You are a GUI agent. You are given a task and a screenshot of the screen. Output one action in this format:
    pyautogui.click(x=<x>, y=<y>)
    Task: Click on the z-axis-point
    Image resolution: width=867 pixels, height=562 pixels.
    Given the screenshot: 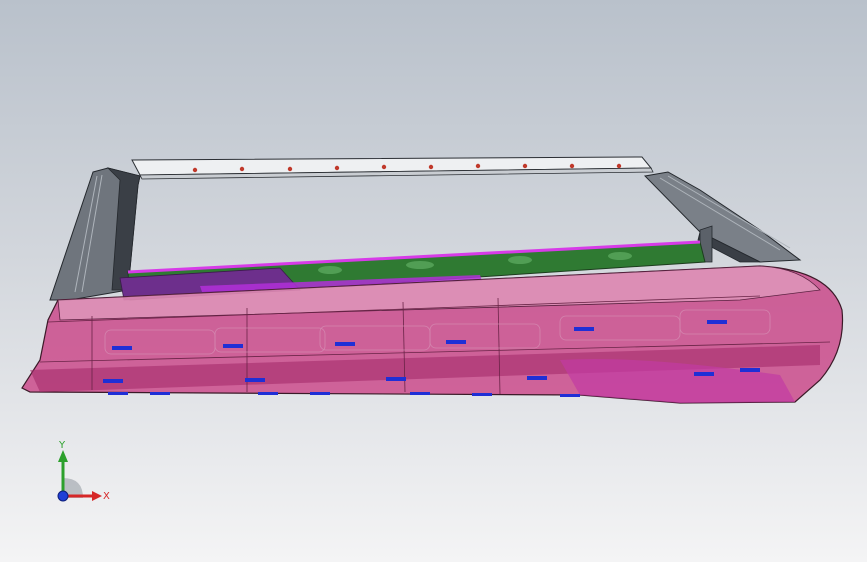 What is the action you would take?
    pyautogui.click(x=63, y=496)
    